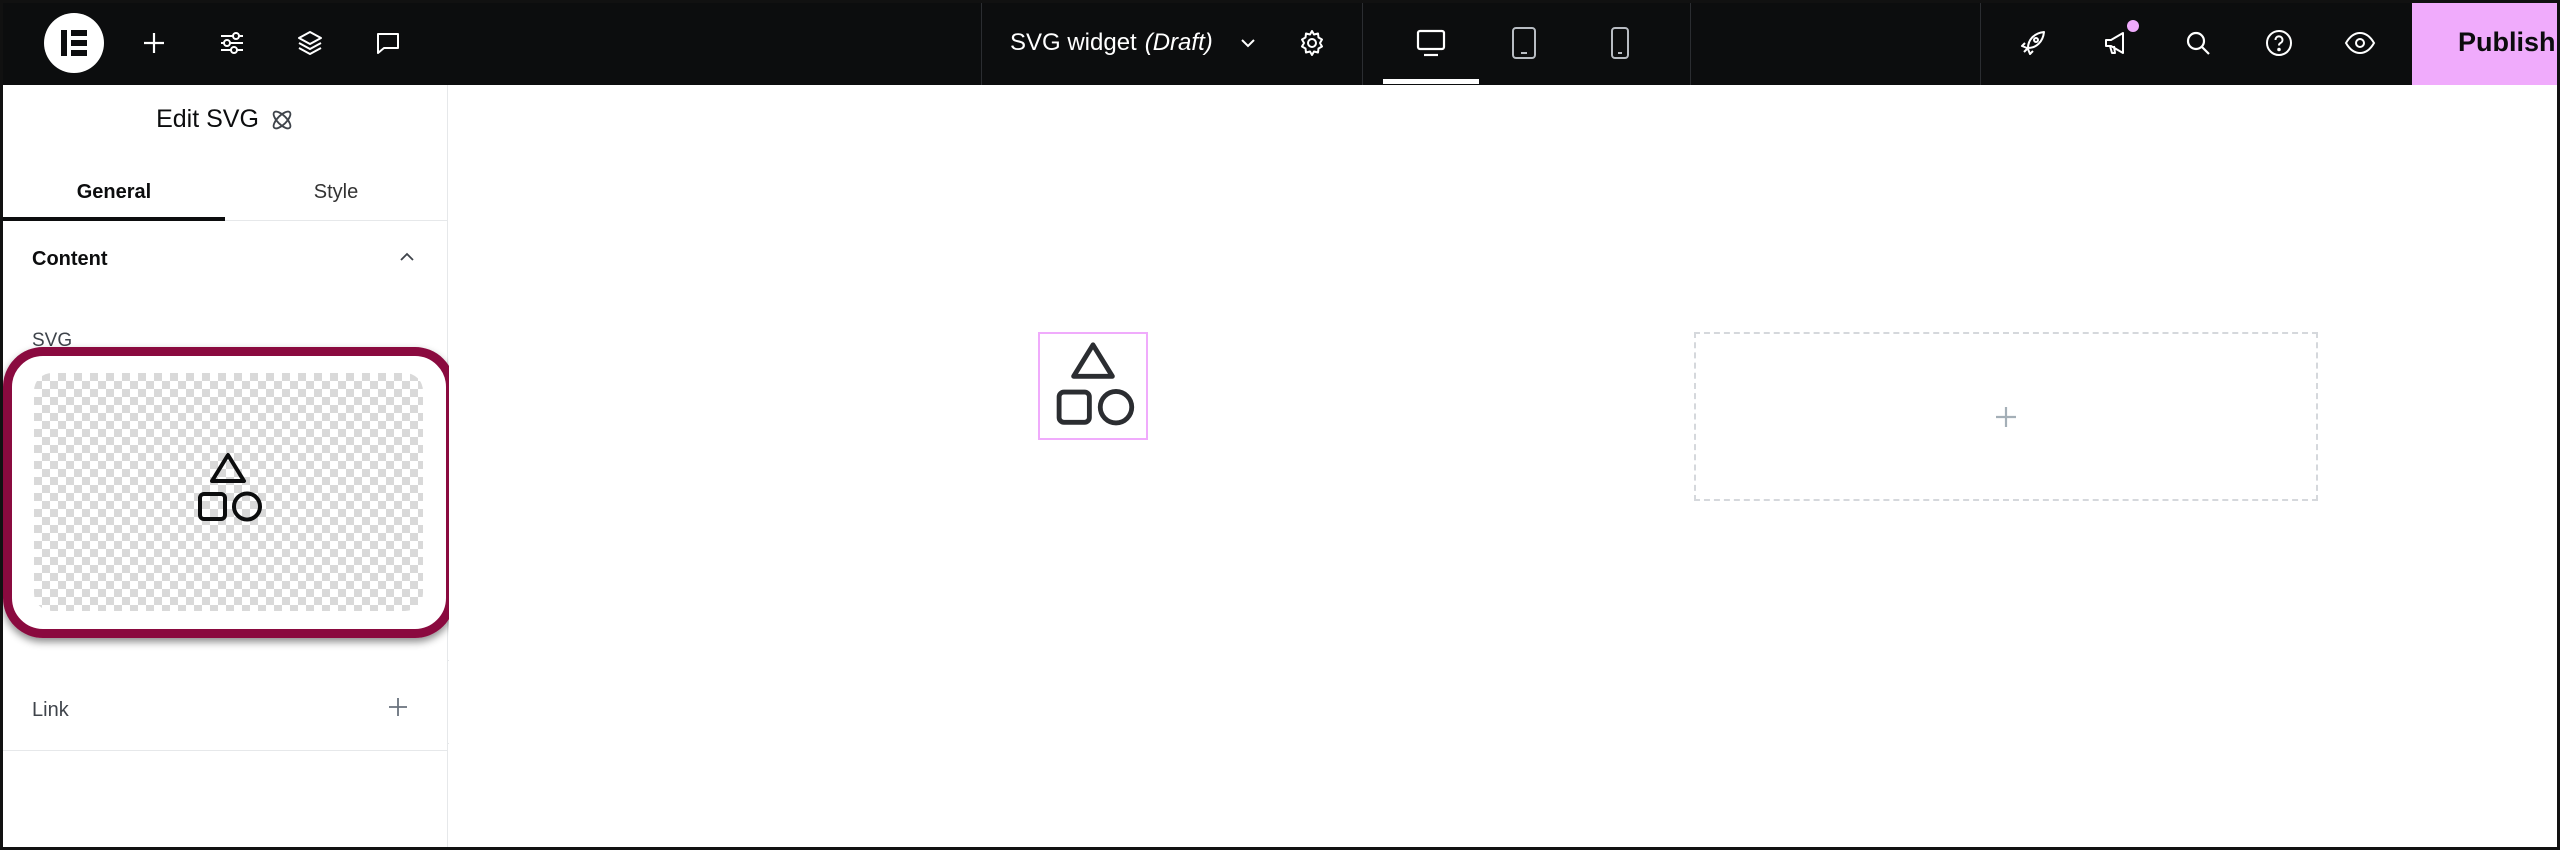  I want to click on document-title-dropdown: SVG widget (Draft), so click(1134, 42).